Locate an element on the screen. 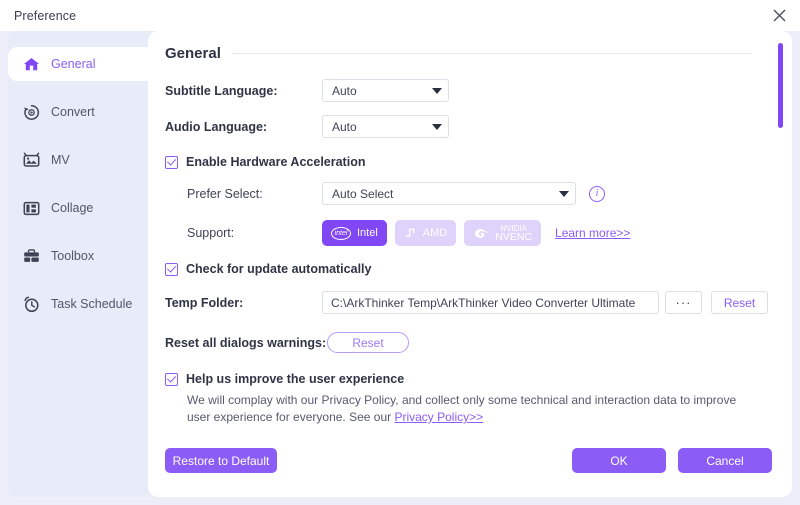 The width and height of the screenshot is (800, 505). title-bar: Preference is located at coordinates (400, 15).